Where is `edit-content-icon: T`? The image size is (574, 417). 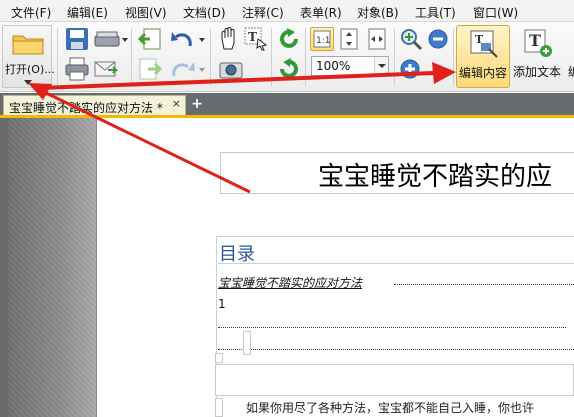
edit-content-icon: T is located at coordinates (484, 44).